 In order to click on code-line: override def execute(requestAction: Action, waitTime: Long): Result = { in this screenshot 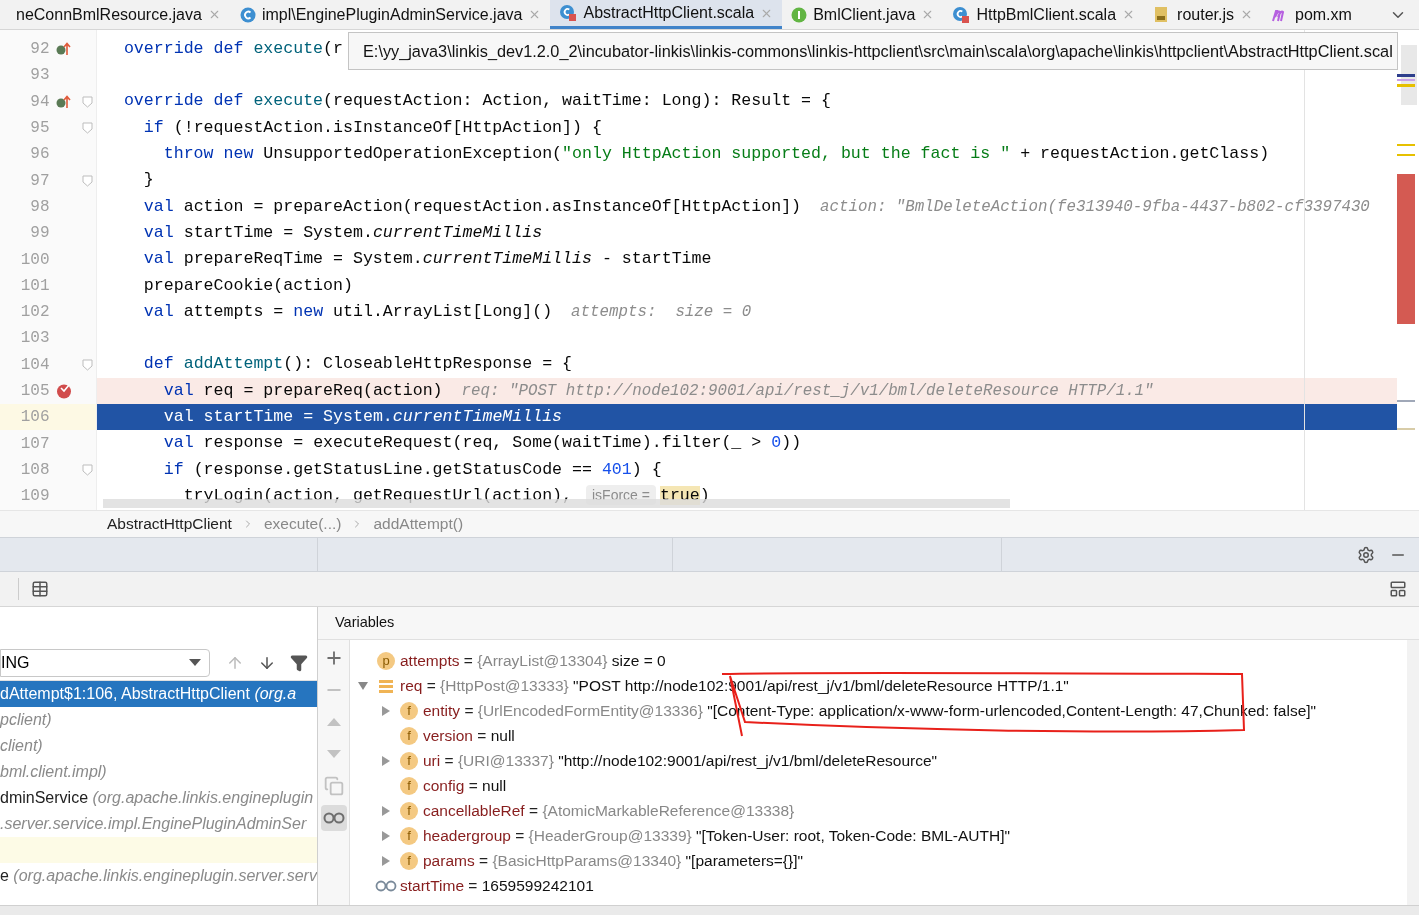, I will do `click(476, 102)`.